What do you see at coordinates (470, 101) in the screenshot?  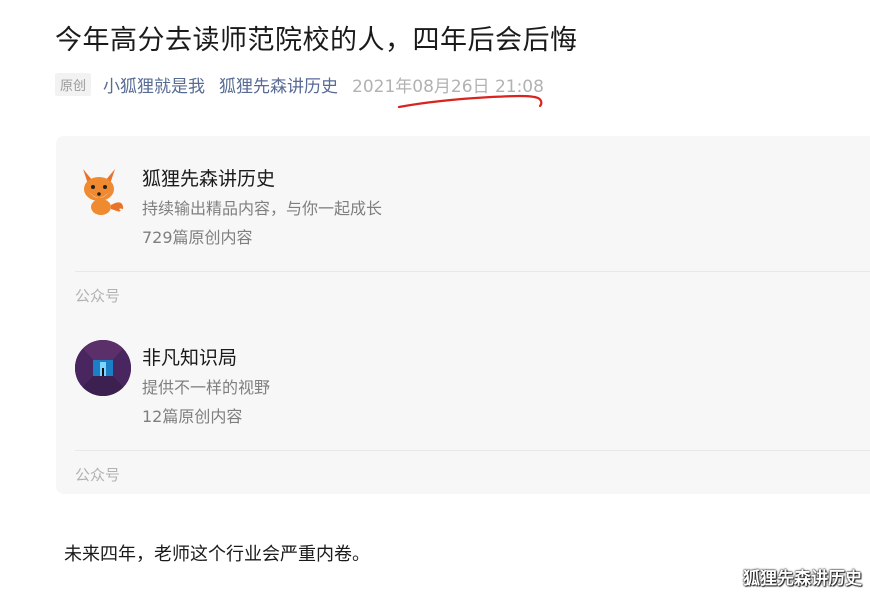 I see `red-underline-annotation` at bounding box center [470, 101].